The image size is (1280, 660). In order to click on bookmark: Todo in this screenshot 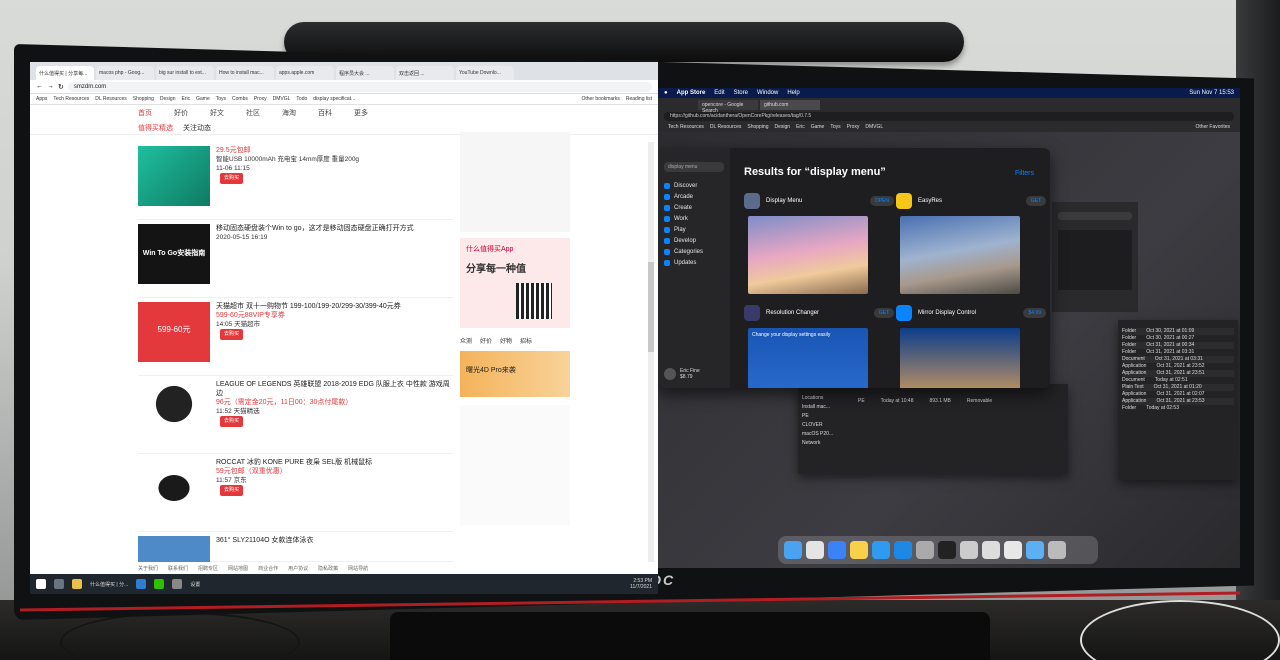, I will do `click(301, 99)`.